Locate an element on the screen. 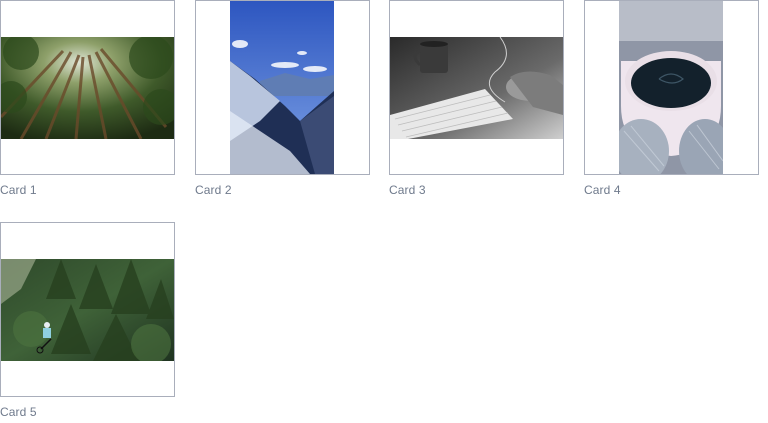 This screenshot has width=768, height=423. card-2: Card 2 is located at coordinates (282, 98).